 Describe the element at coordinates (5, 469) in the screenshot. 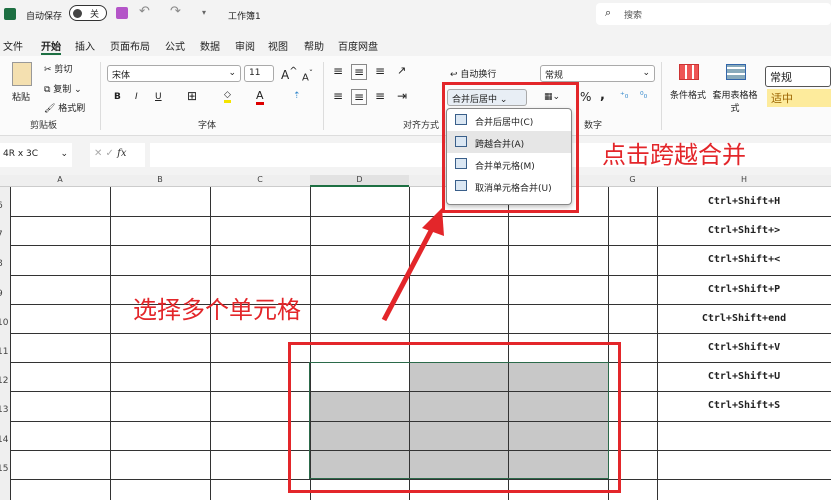

I see `row-header: 15` at that location.